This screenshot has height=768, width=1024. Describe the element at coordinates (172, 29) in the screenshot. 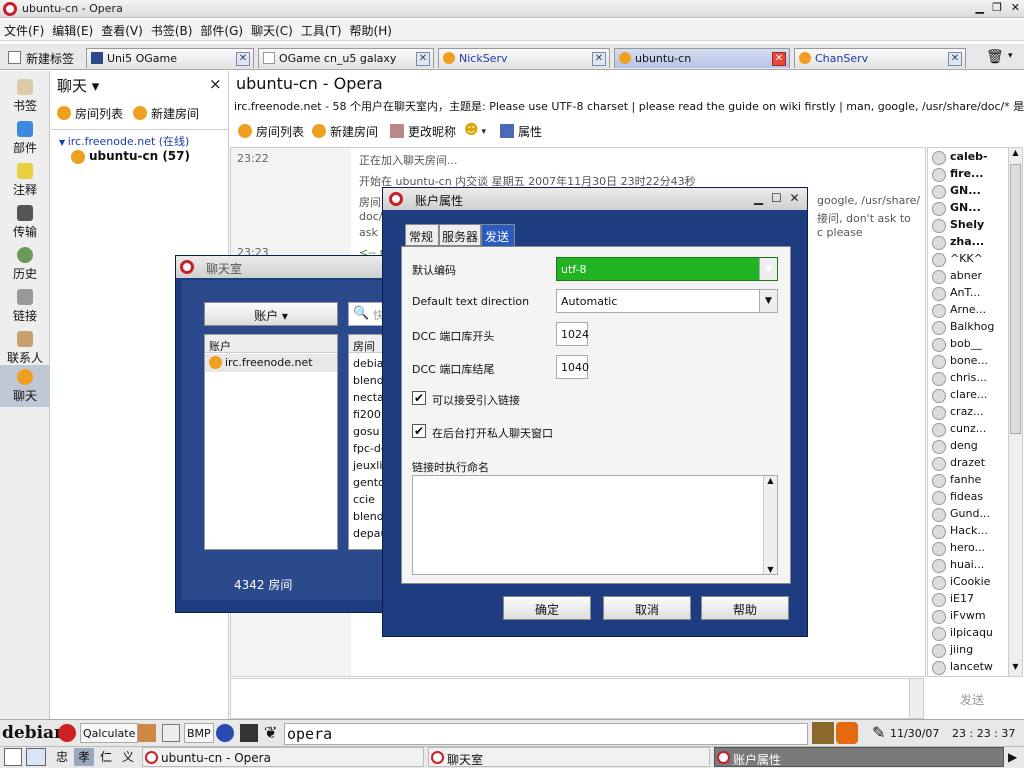

I see `menu-bookmarks: 书签(B)` at that location.